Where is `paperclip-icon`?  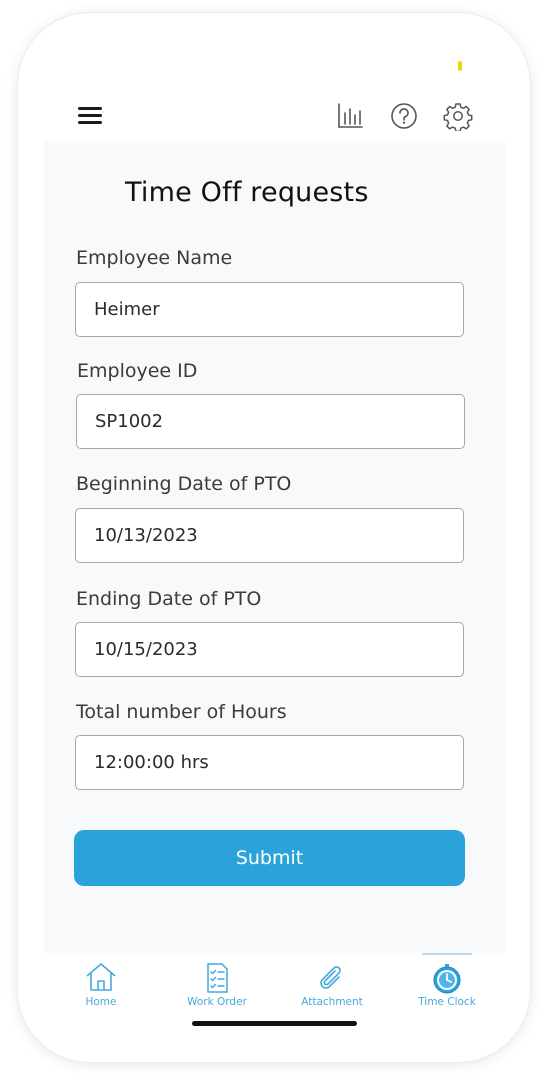
paperclip-icon is located at coordinates (330, 977).